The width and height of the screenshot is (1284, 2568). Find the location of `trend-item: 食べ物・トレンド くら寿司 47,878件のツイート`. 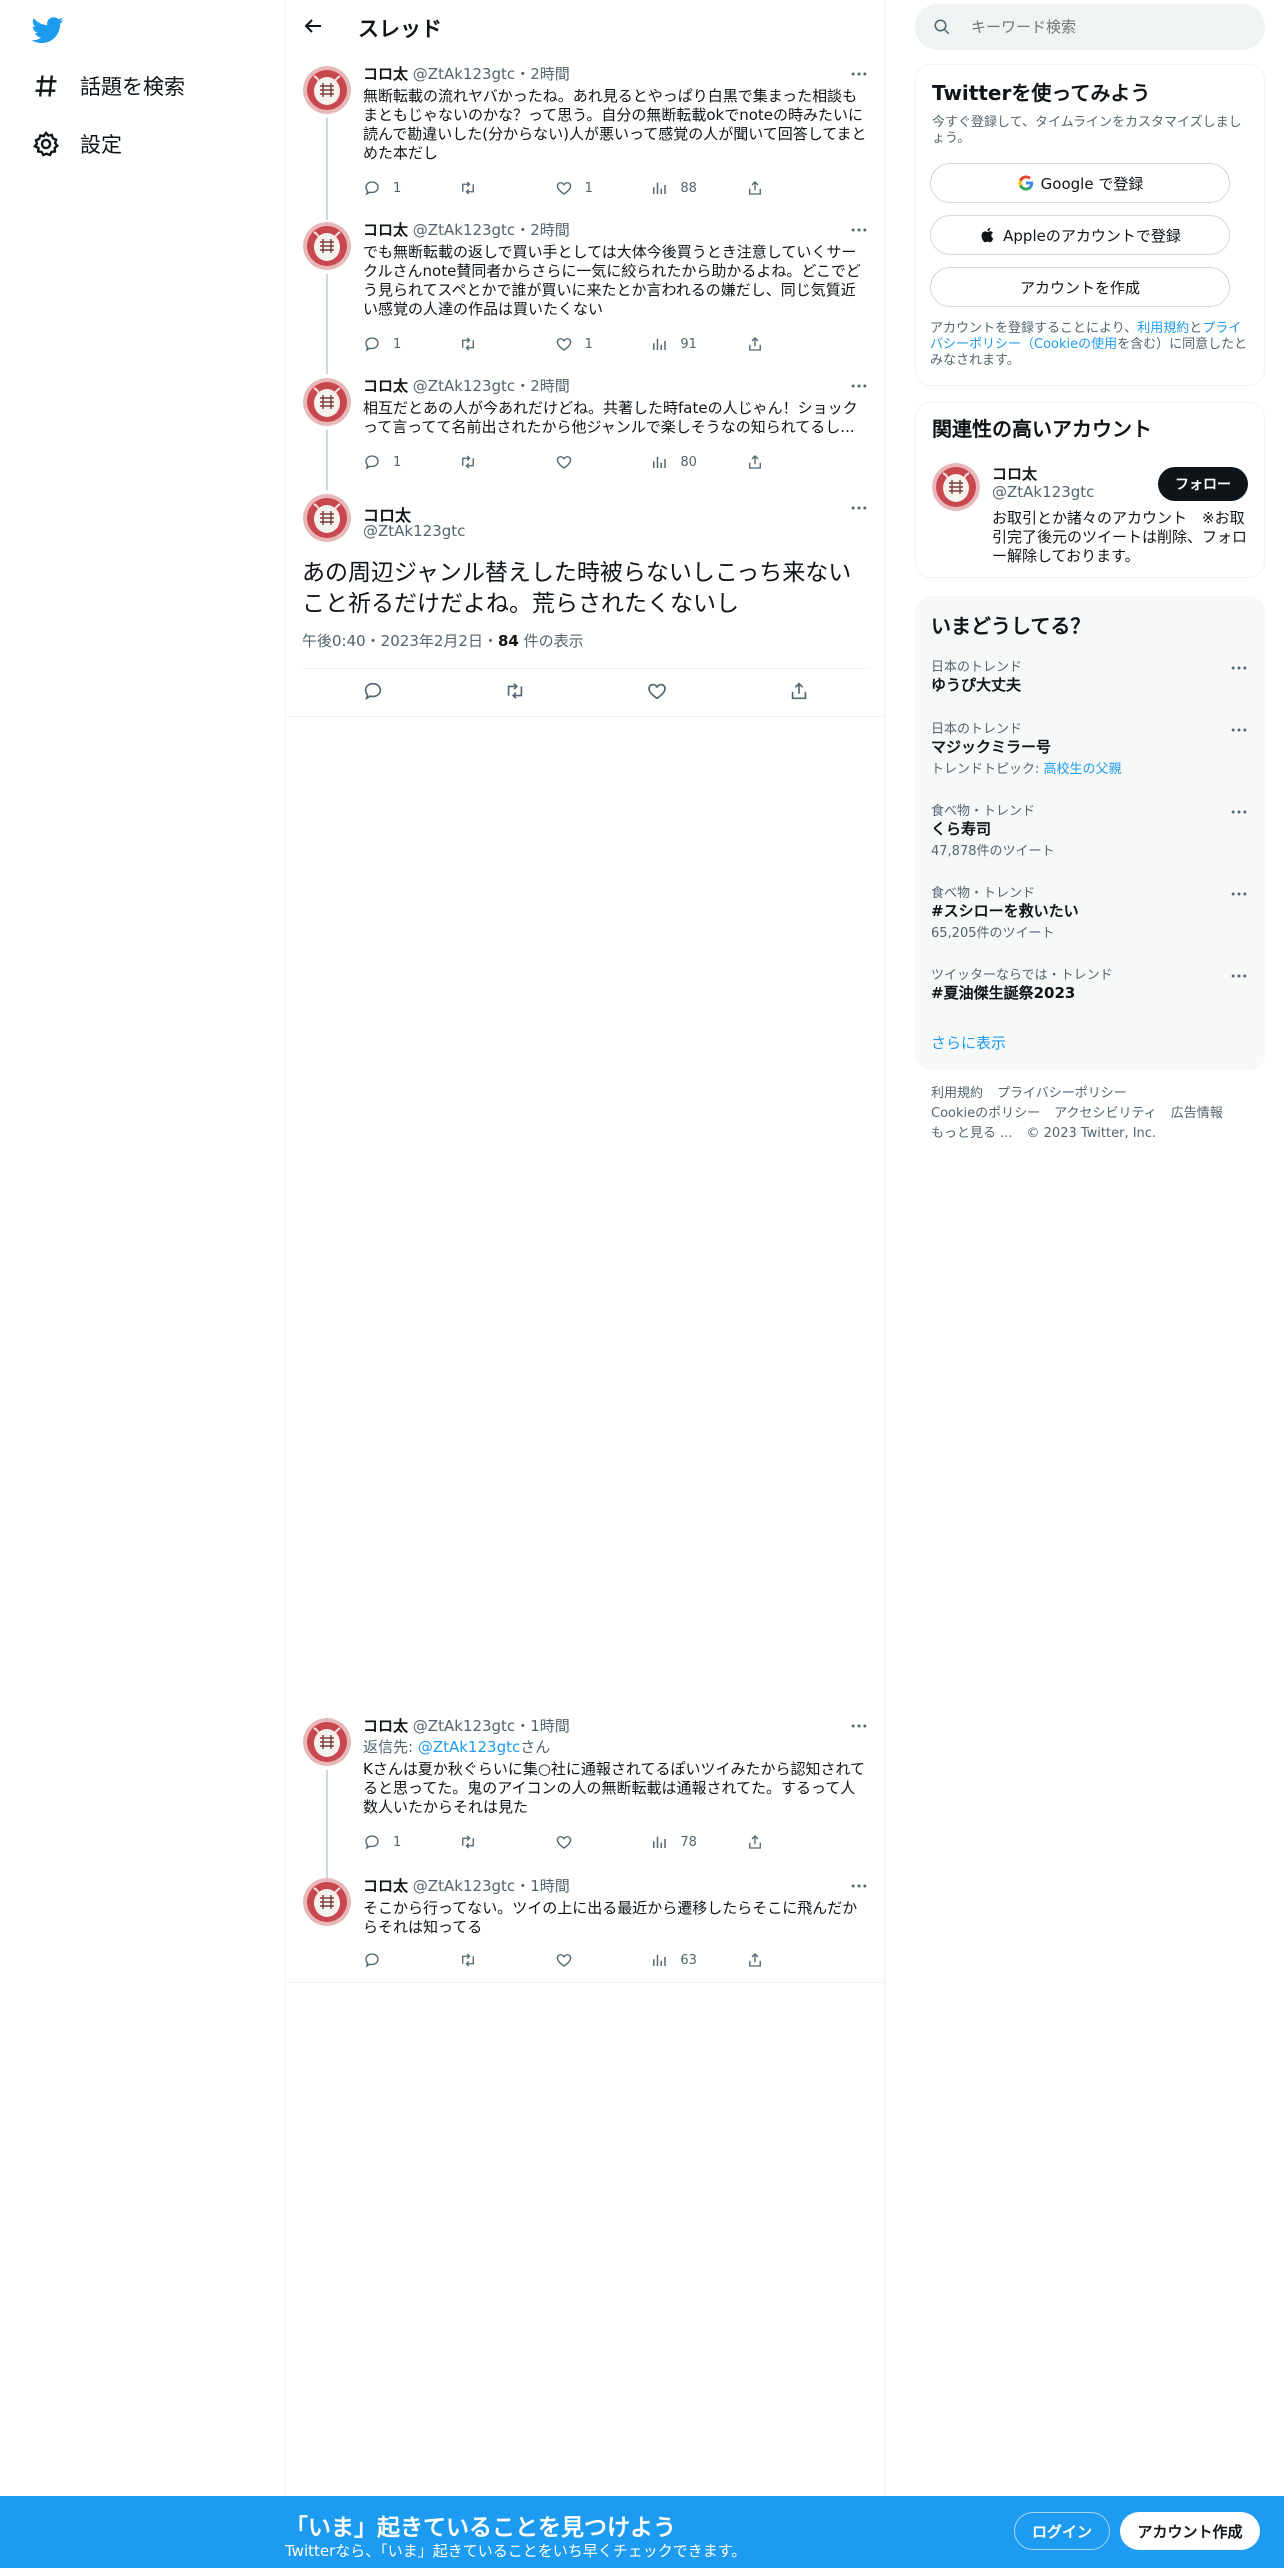

trend-item: 食べ物・トレンド くら寿司 47,878件のツイート is located at coordinates (1090, 840).